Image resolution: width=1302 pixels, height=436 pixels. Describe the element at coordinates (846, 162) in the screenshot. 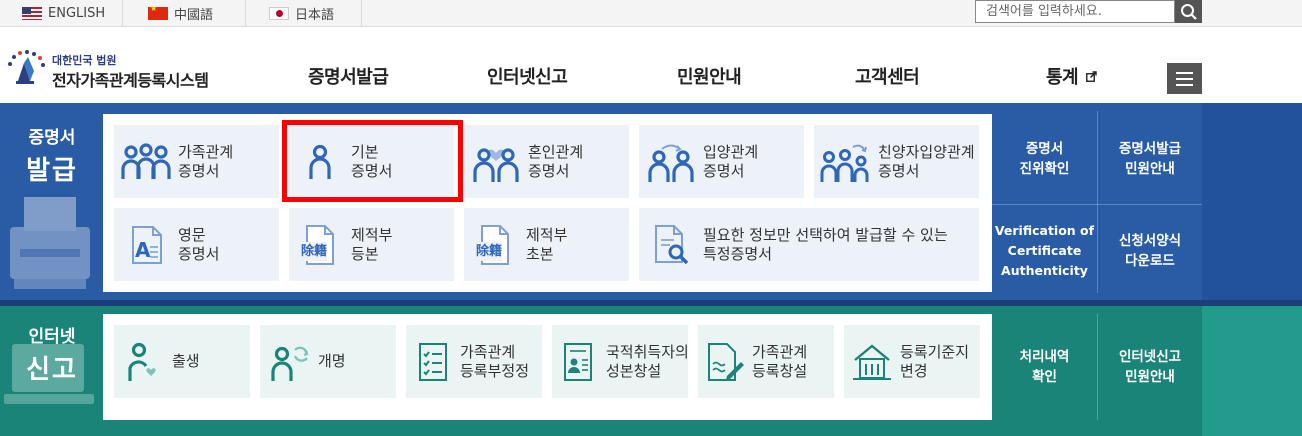

I see `adoption-family-icon` at that location.